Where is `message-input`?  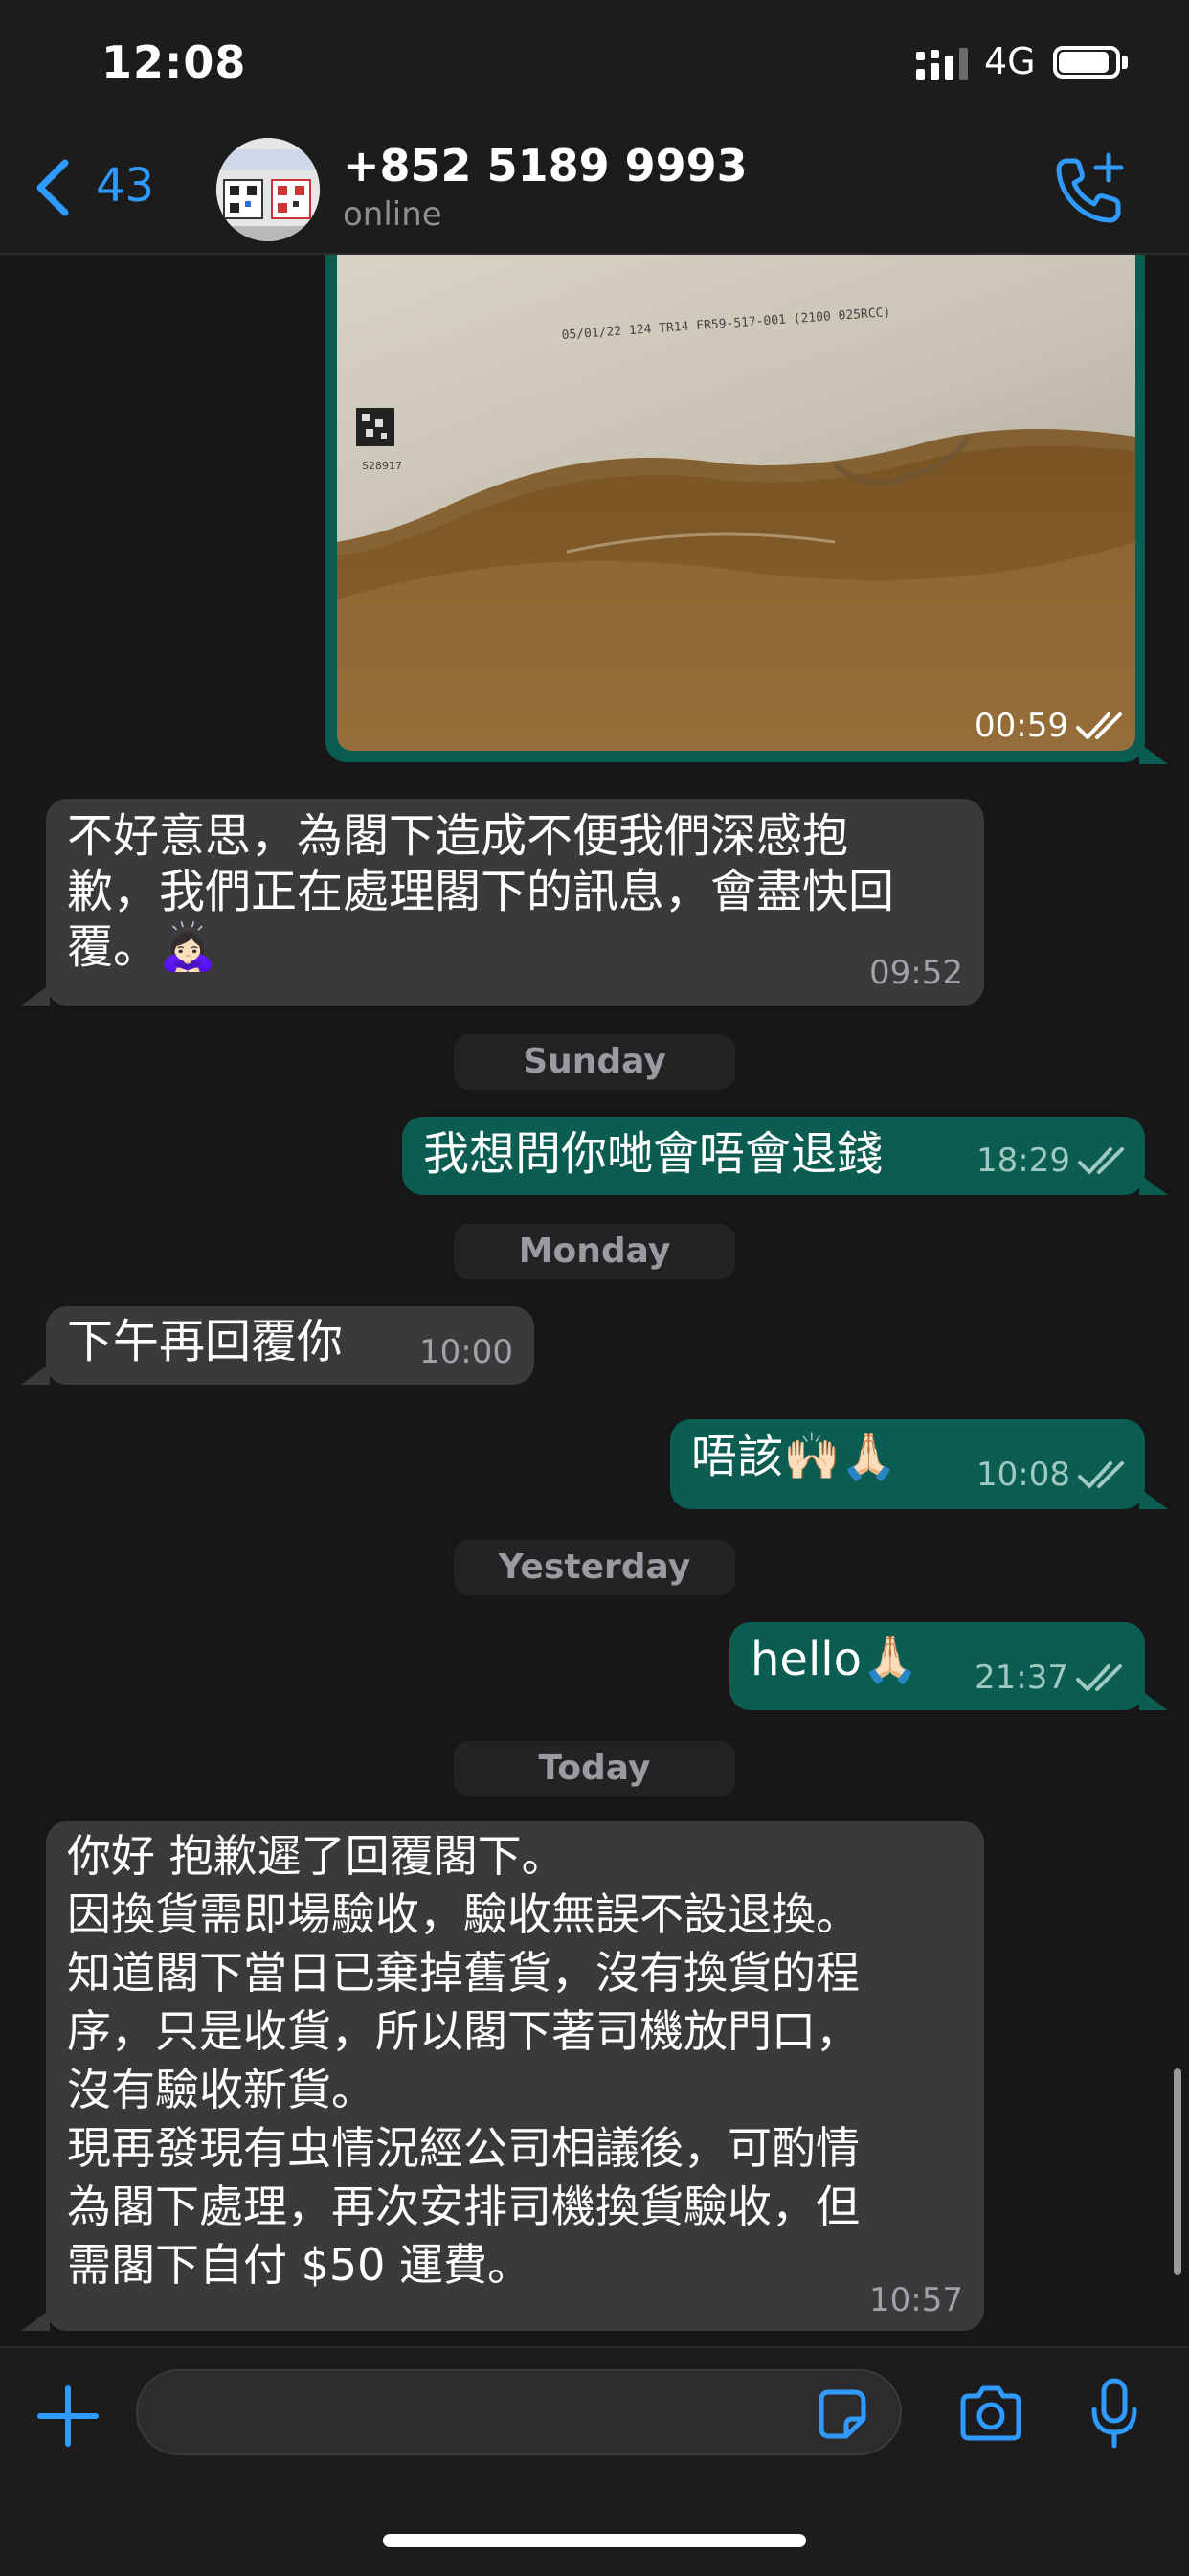 message-input is located at coordinates (519, 2412).